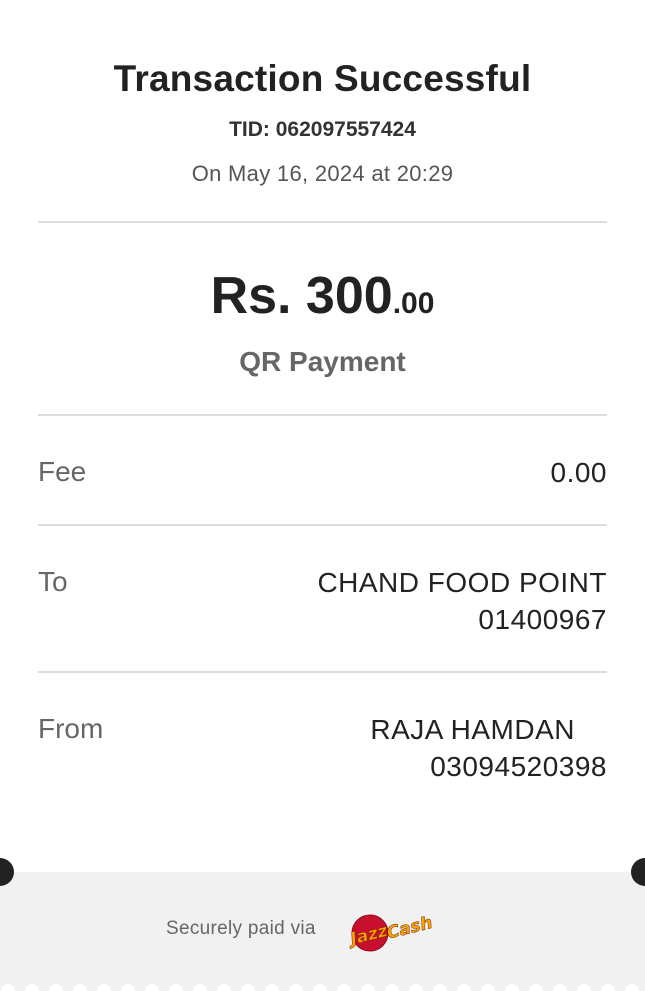  I want to click on fee-value: 0.00, so click(578, 472).